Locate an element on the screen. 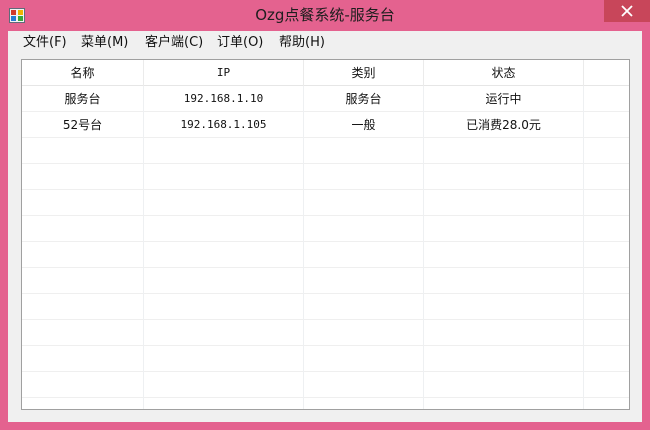  cell-ip: 192.168.1.105 is located at coordinates (224, 125).